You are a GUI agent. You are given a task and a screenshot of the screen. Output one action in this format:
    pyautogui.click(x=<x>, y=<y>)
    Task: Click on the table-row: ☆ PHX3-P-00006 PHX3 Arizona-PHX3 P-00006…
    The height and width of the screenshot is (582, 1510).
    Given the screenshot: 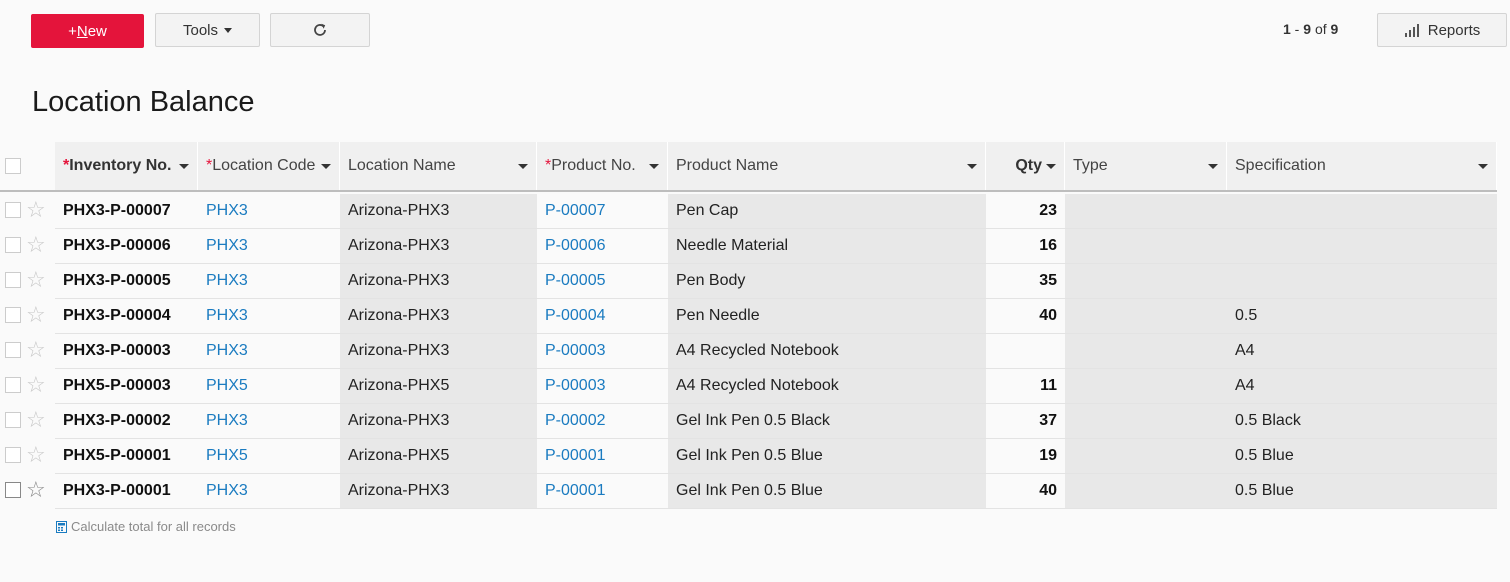 What is the action you would take?
    pyautogui.click(x=748, y=246)
    